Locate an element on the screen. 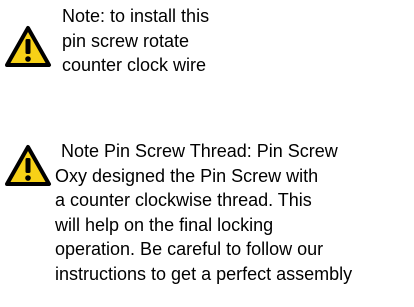  note-line: a counter clockwise thread. This is located at coordinates (183, 200).